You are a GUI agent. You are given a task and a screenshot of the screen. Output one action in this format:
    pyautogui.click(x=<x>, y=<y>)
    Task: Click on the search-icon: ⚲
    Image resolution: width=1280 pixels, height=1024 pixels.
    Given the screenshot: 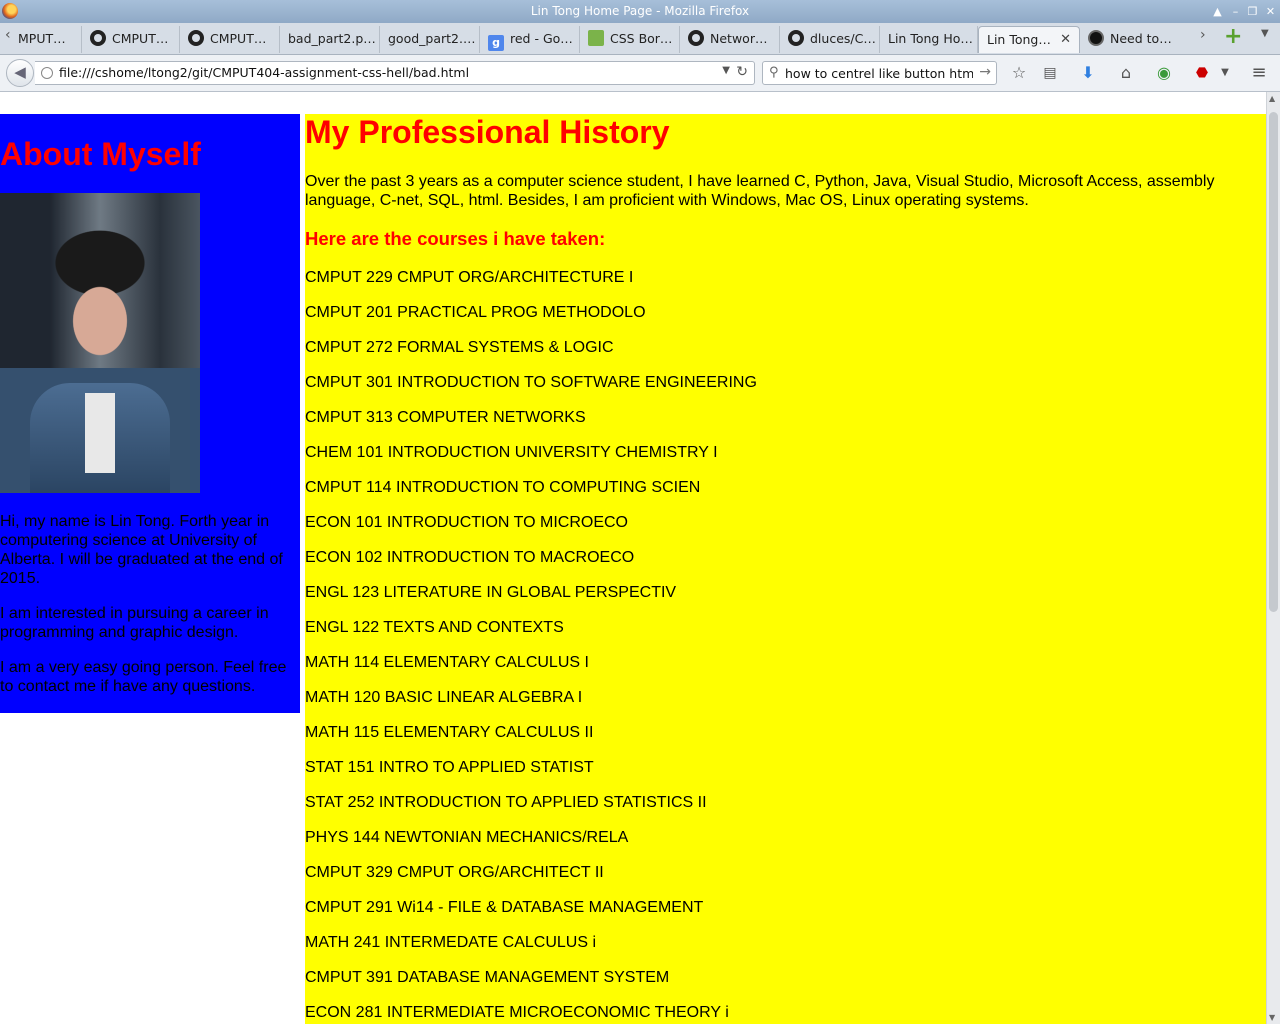 What is the action you would take?
    pyautogui.click(x=774, y=72)
    